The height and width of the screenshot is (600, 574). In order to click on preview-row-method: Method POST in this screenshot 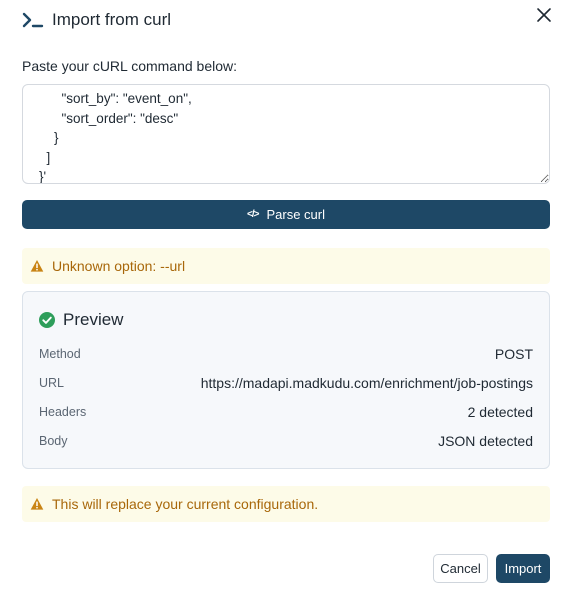, I will do `click(286, 354)`.